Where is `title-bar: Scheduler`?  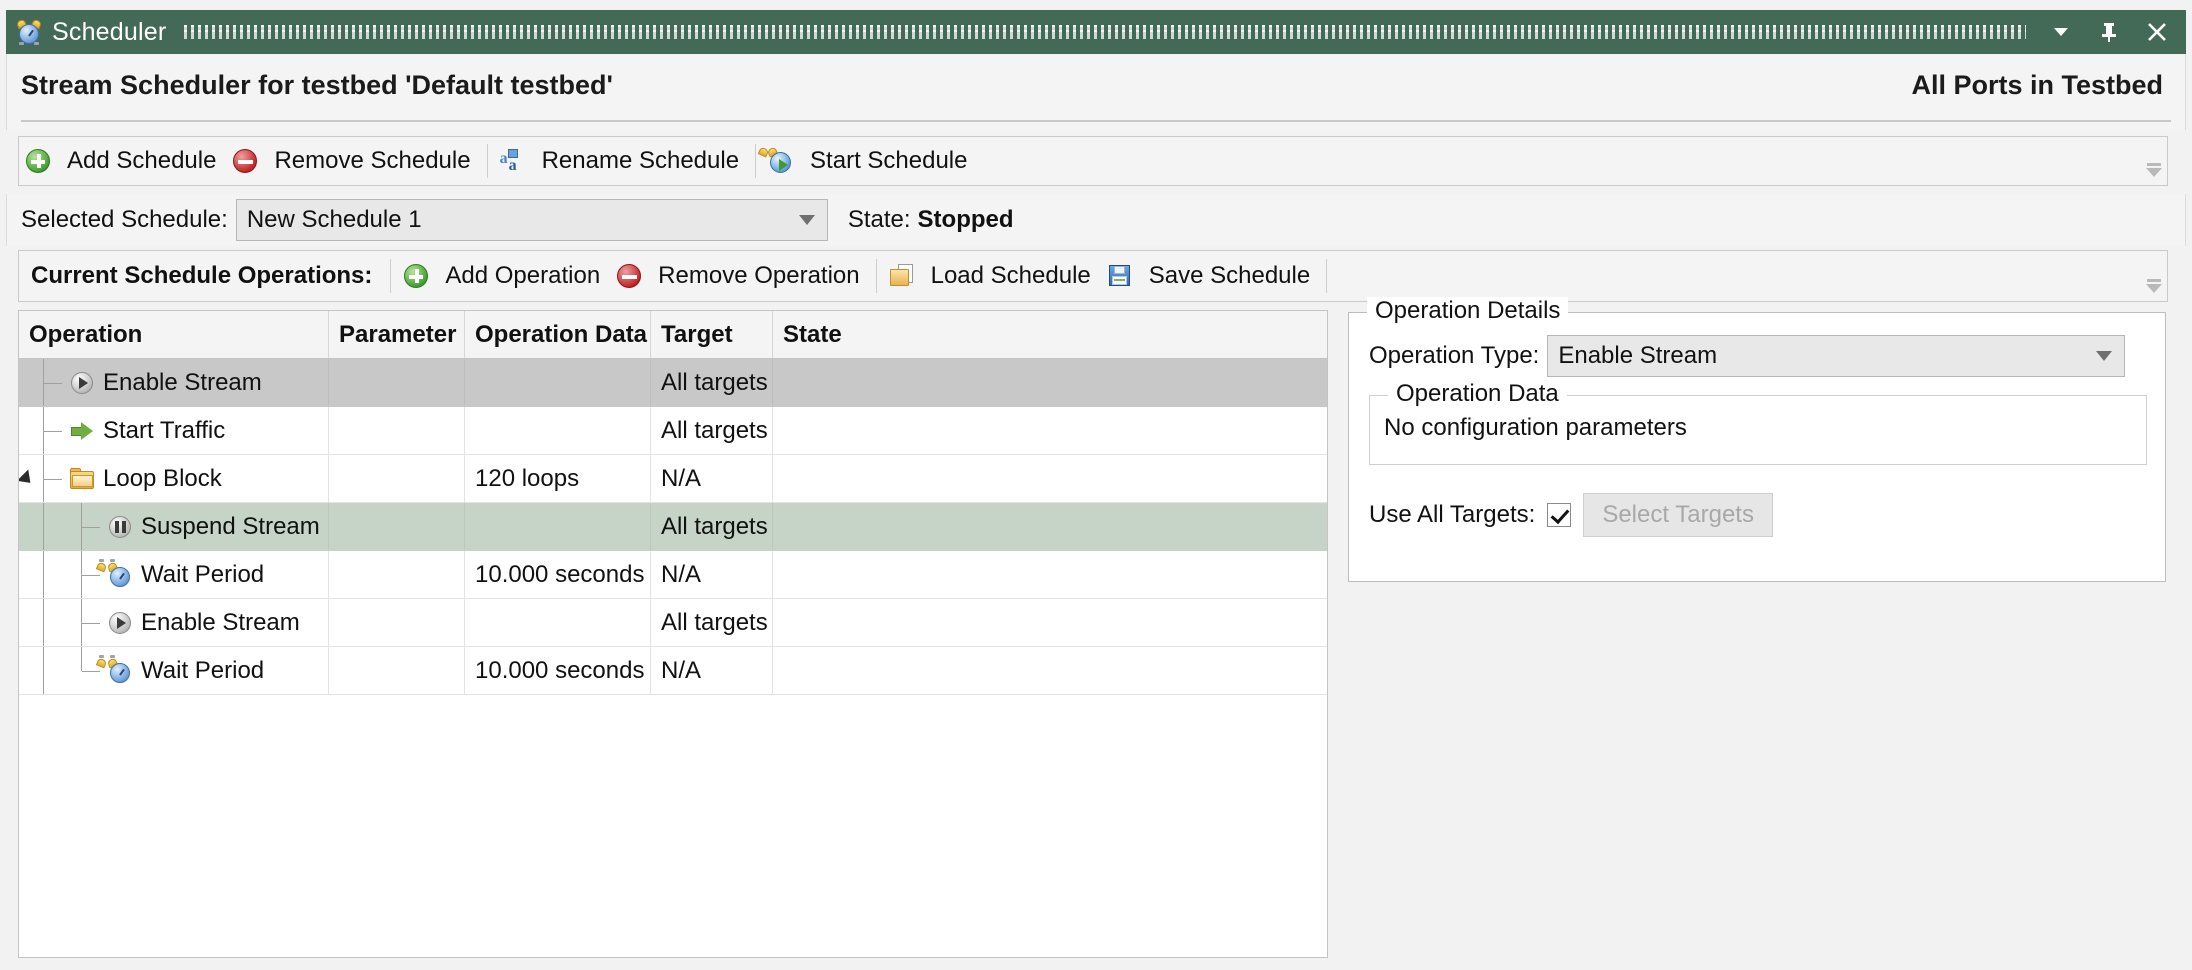
title-bar: Scheduler is located at coordinates (1096, 32).